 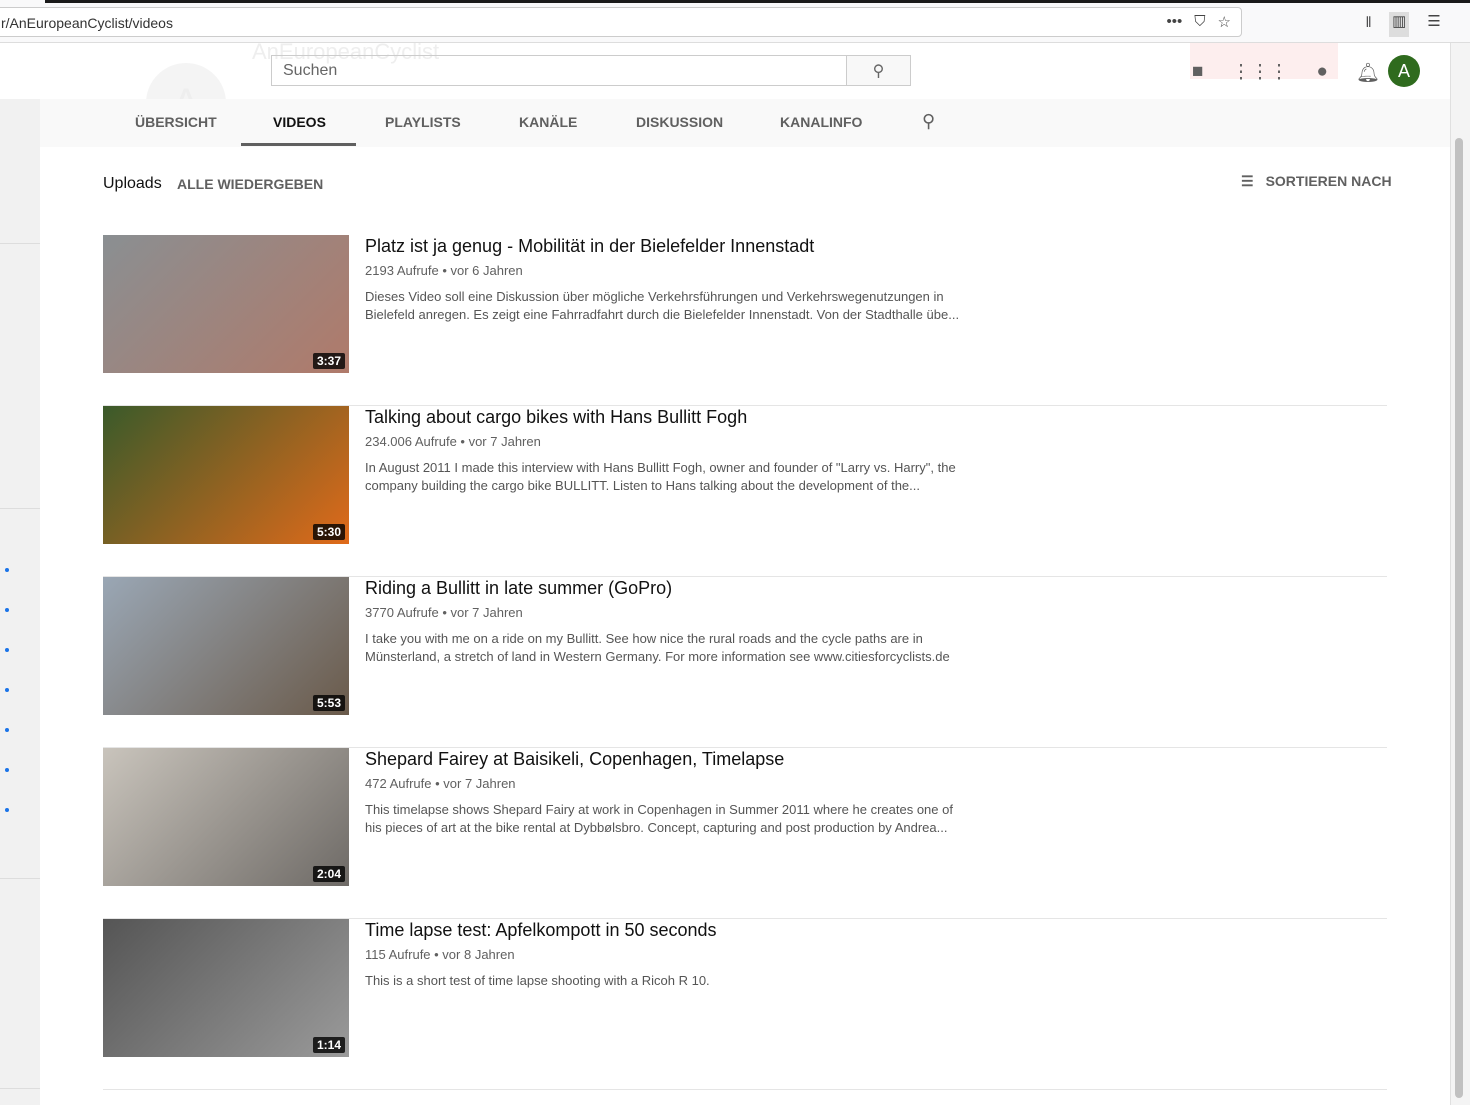 What do you see at coordinates (1433, 24) in the screenshot?
I see `menu-icon: ☰` at bounding box center [1433, 24].